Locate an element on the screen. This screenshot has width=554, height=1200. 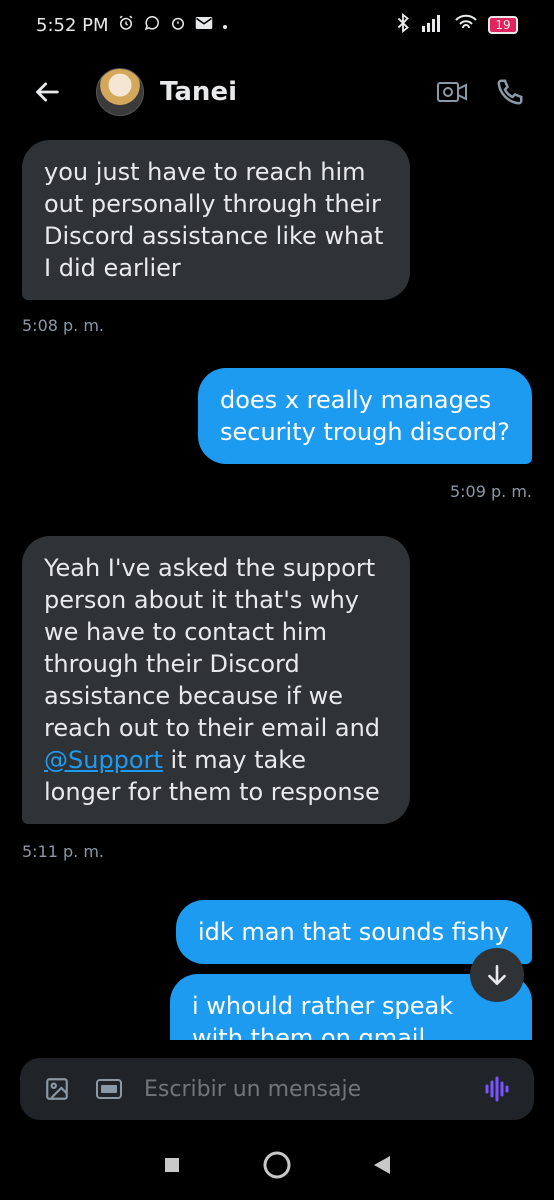
circle-icon is located at coordinates (277, 1165).